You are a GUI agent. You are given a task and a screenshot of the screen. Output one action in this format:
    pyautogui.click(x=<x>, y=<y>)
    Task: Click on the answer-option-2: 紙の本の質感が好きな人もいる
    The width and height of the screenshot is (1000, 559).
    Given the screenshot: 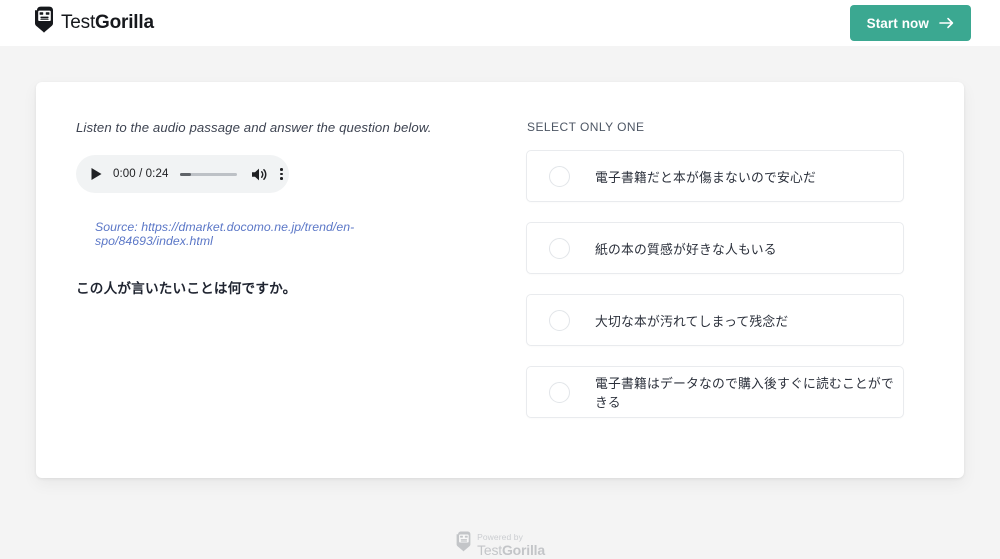 What is the action you would take?
    pyautogui.click(x=715, y=248)
    